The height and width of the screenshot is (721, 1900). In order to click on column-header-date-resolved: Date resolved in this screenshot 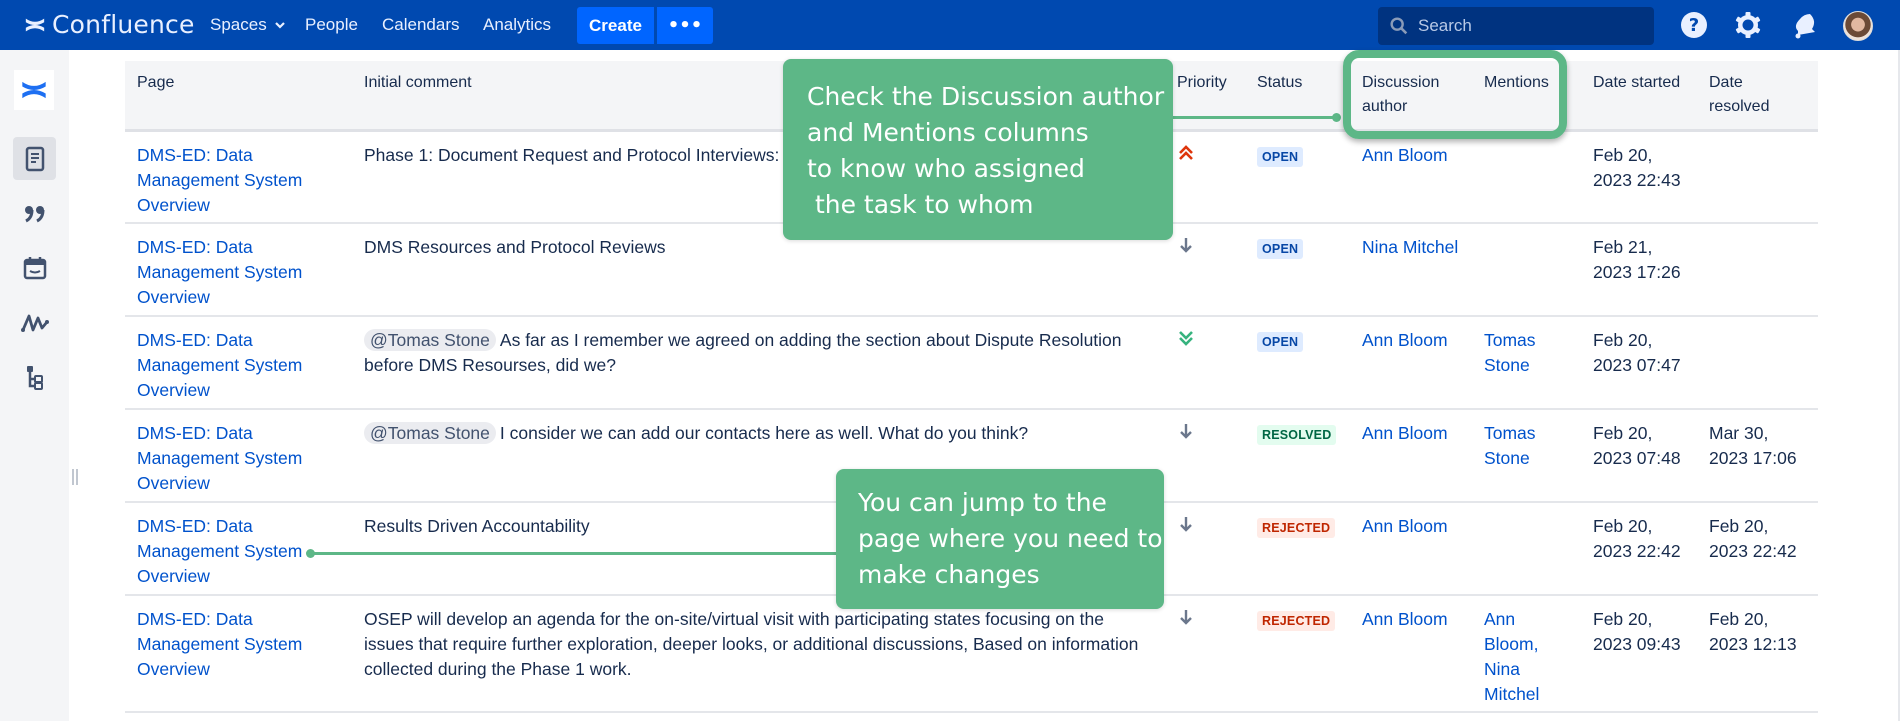, I will do `click(1757, 96)`.